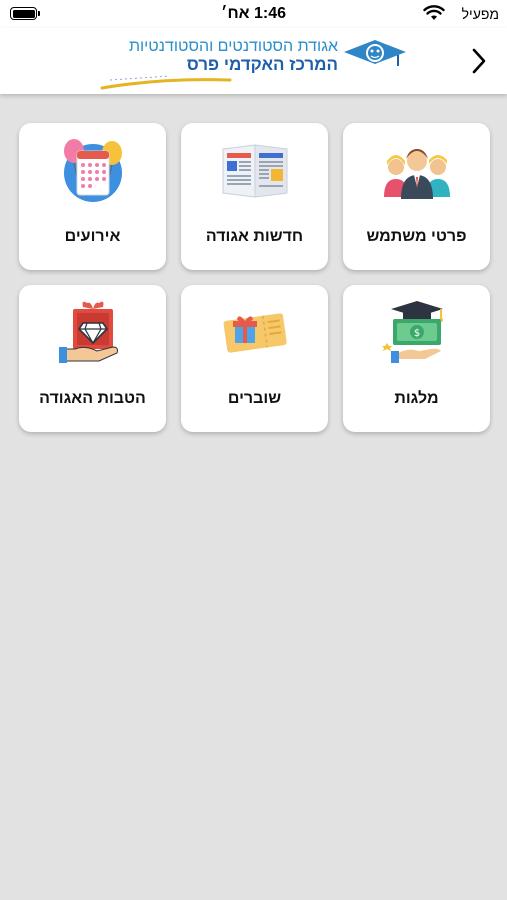 This screenshot has height=900, width=507. Describe the element at coordinates (92, 398) in the screenshot. I see `tile-label: הטבות האגודה` at that location.